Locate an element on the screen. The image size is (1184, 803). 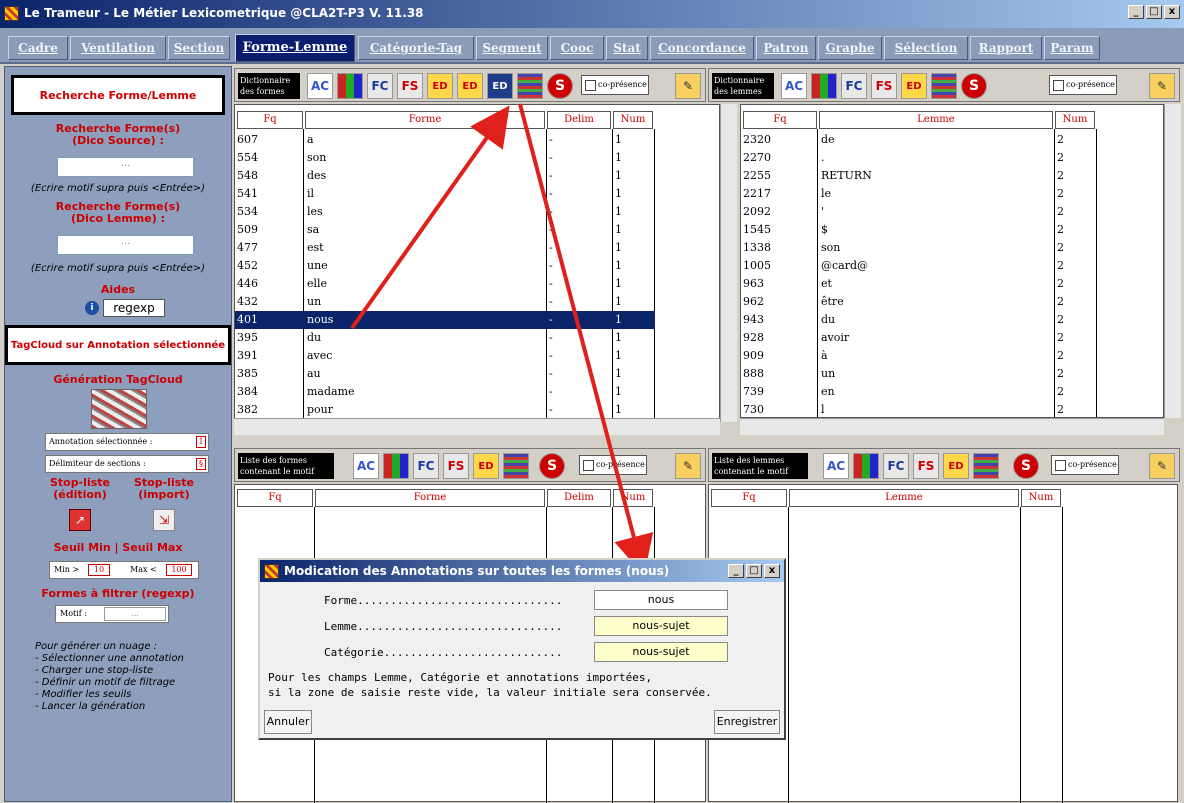
dialog-minimize-button: _ is located at coordinates (736, 571).